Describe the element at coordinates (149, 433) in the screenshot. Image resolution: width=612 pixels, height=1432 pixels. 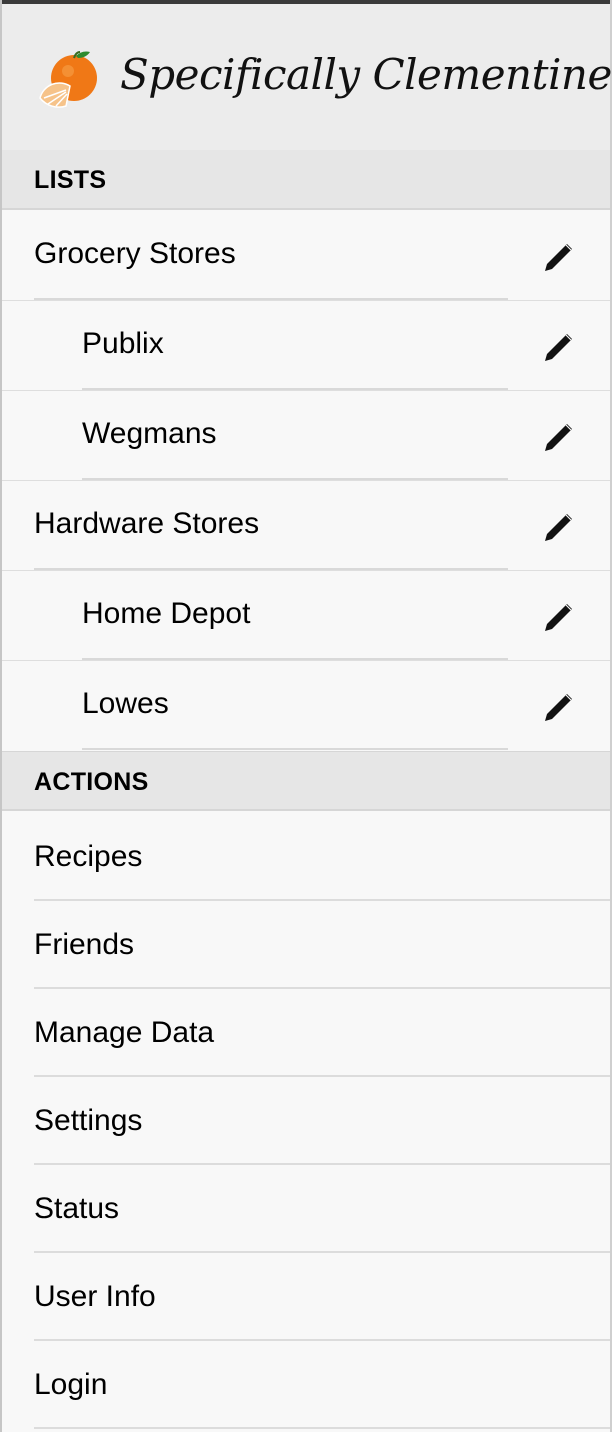
I see `list-item-label: Wegmans` at that location.